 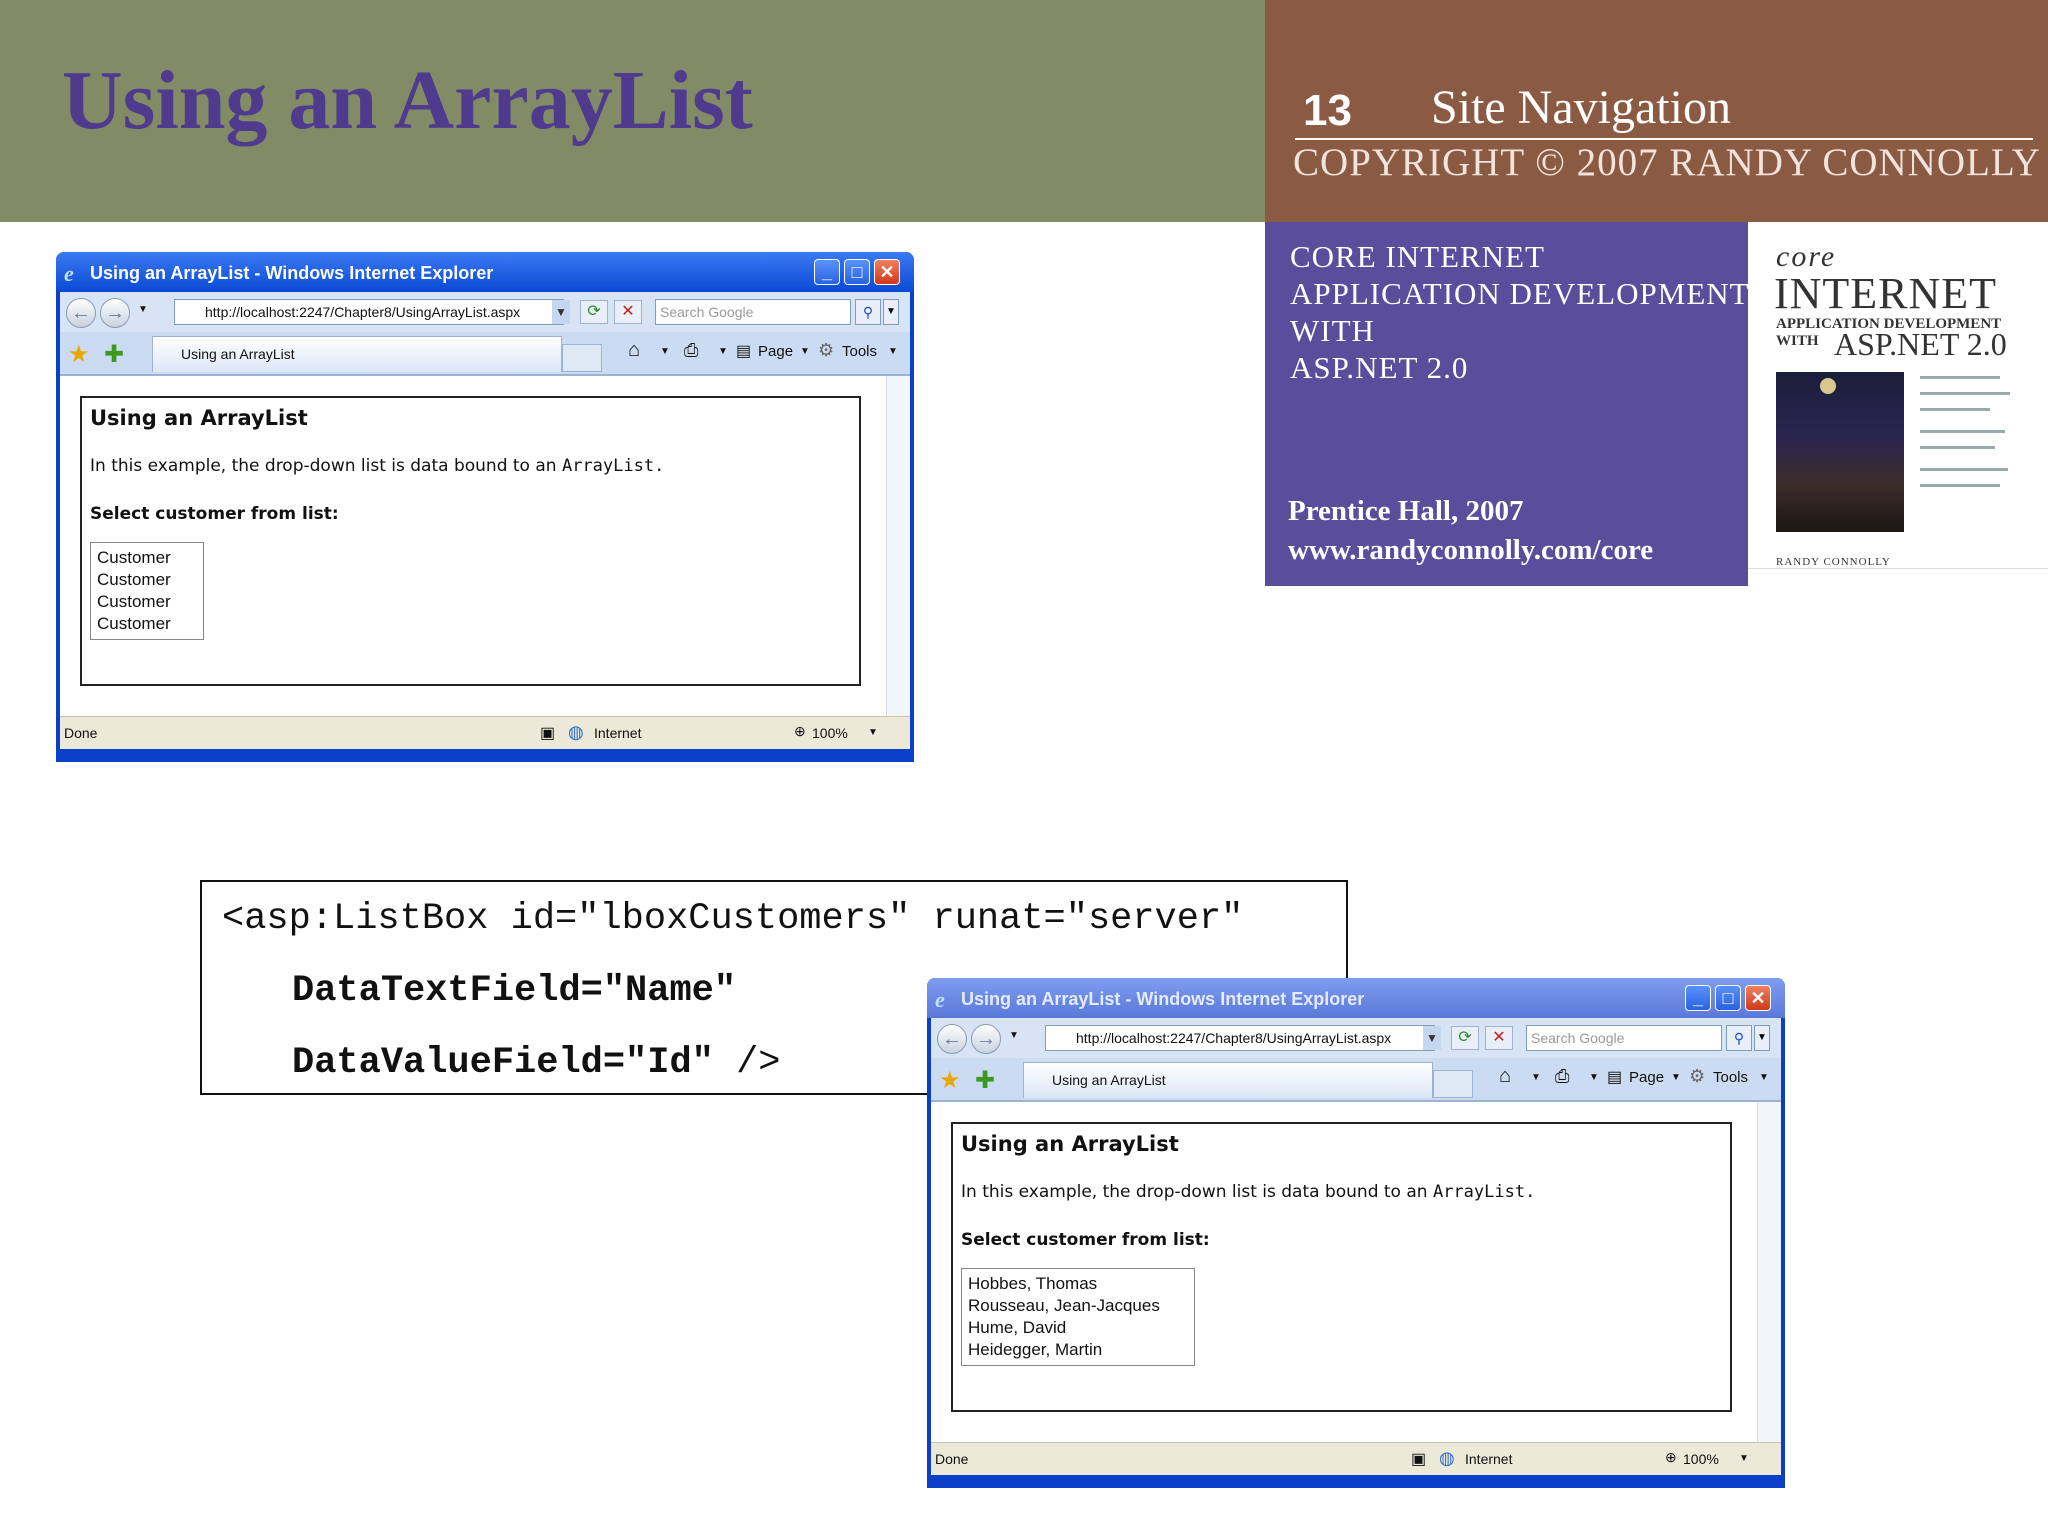 I want to click on book-series-line: CORE INTERNET, so click(x=1417, y=256).